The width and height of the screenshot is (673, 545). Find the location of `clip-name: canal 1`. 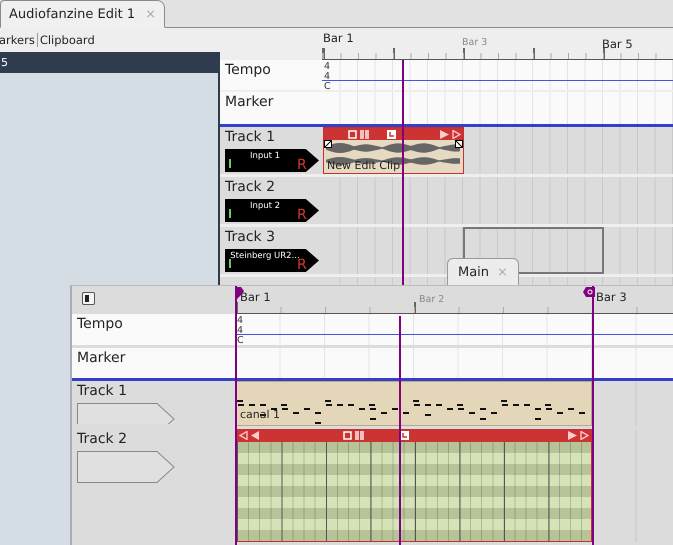

clip-name: canal 1 is located at coordinates (260, 414).